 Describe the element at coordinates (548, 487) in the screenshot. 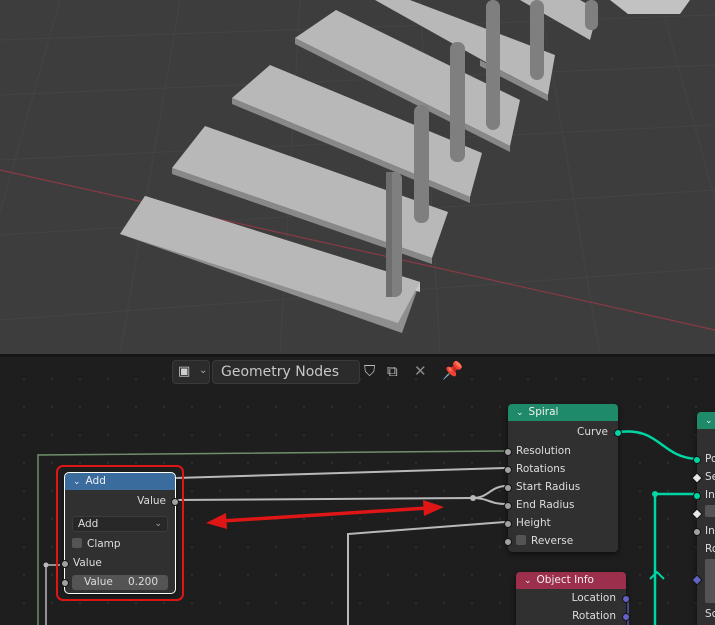

I see `start-radius-input-label: Start Radius` at that location.